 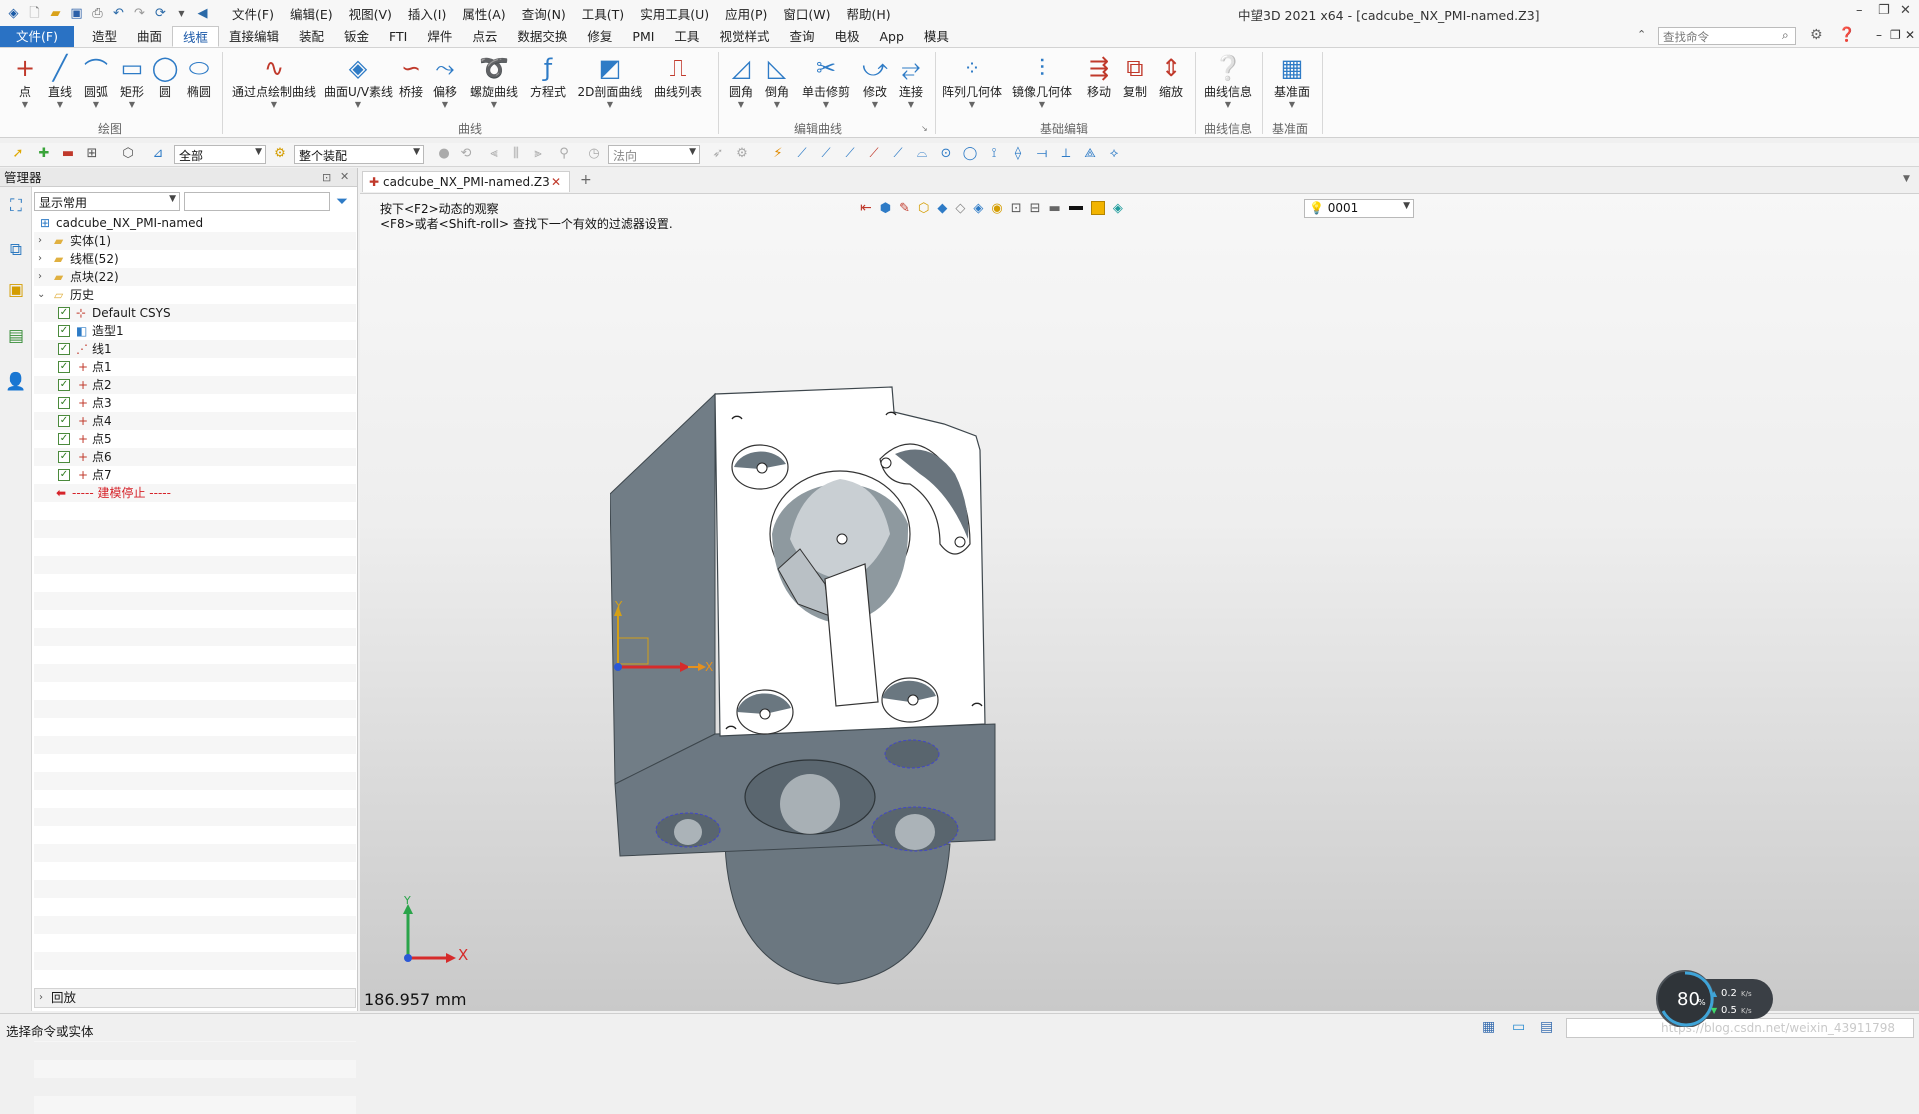 What do you see at coordinates (718, 154) in the screenshot?
I see `cursor-icon: ➶` at bounding box center [718, 154].